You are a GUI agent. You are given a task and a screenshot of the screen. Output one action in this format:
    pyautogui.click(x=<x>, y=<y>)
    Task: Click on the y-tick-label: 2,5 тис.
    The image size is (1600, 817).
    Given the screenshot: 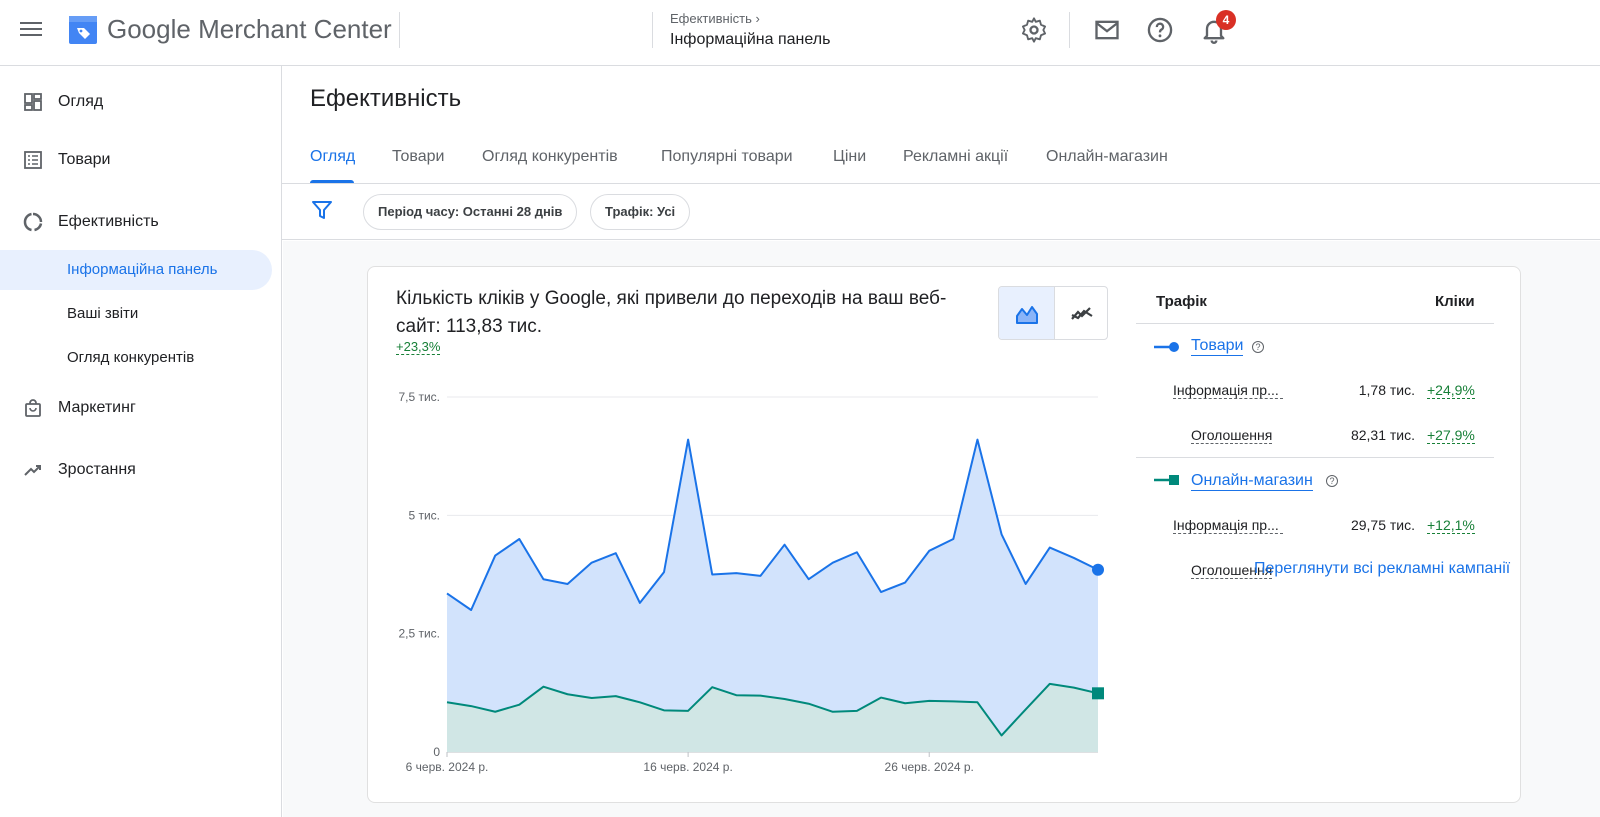 What is the action you would take?
    pyautogui.click(x=419, y=634)
    